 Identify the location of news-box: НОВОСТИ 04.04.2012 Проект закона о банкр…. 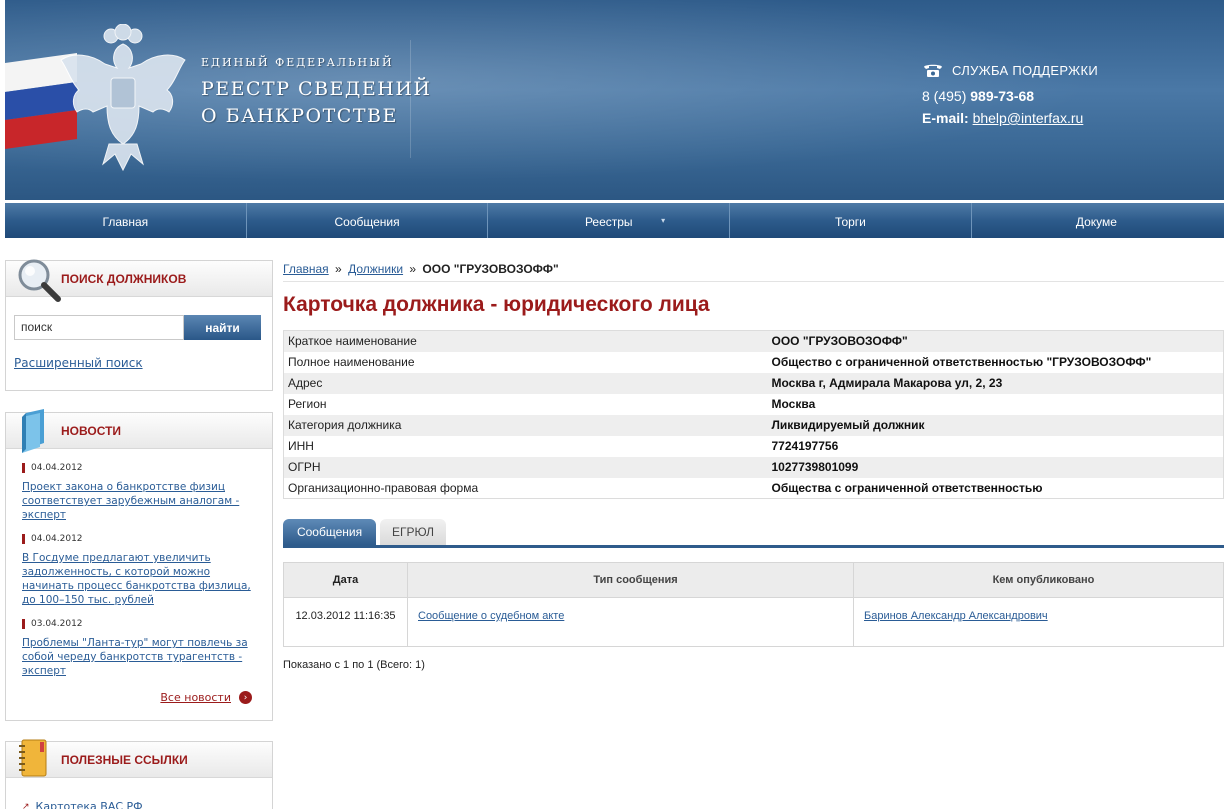
(139, 565).